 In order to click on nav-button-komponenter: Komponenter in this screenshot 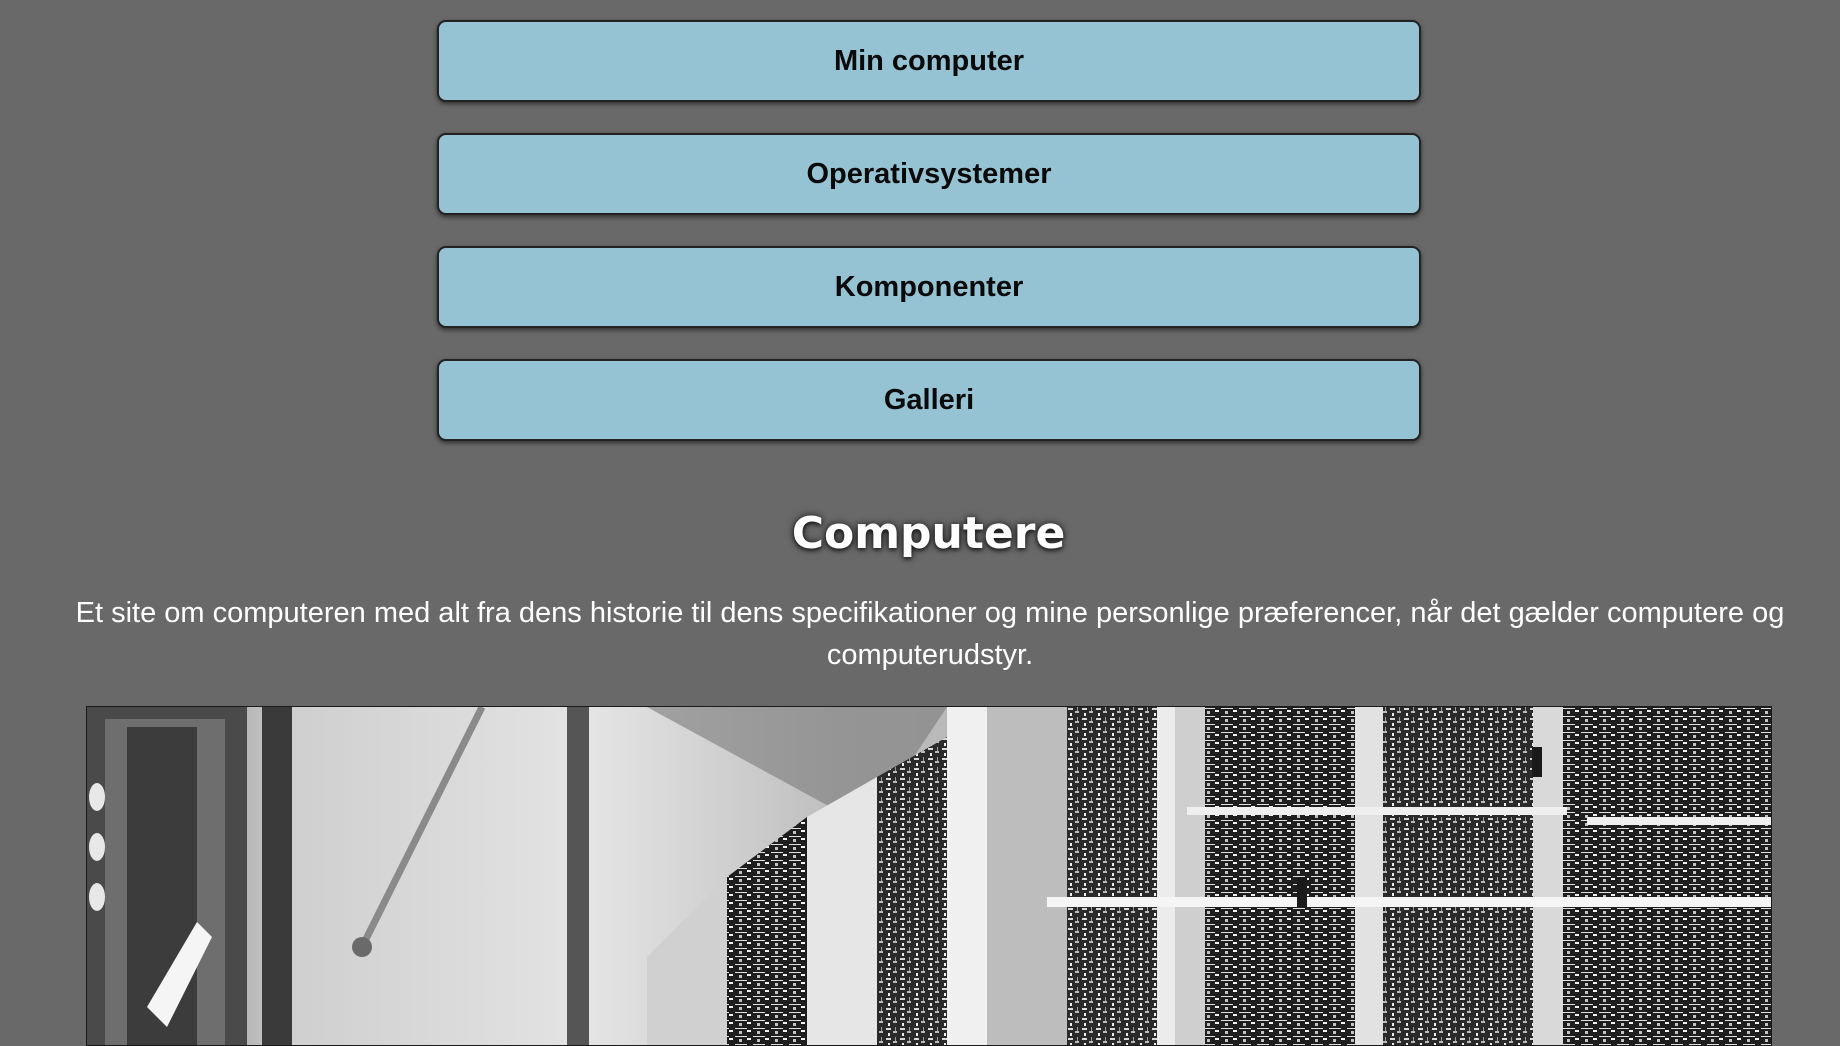, I will do `click(929, 287)`.